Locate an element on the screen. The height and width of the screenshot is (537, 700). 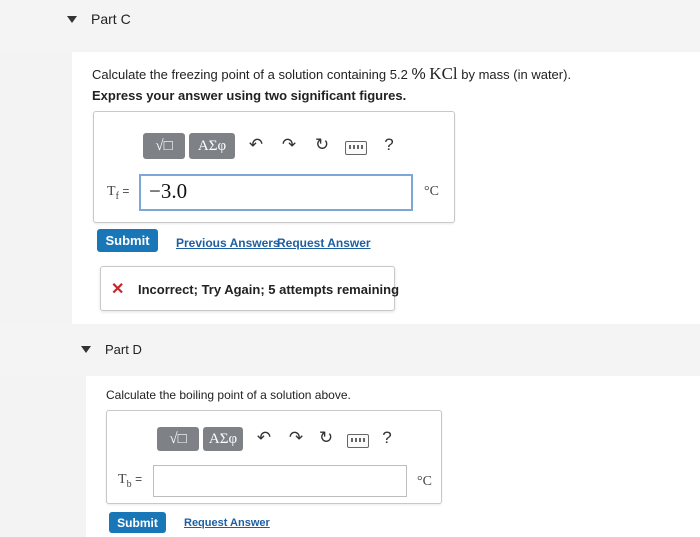
percent-sign: % is located at coordinates (418, 74).